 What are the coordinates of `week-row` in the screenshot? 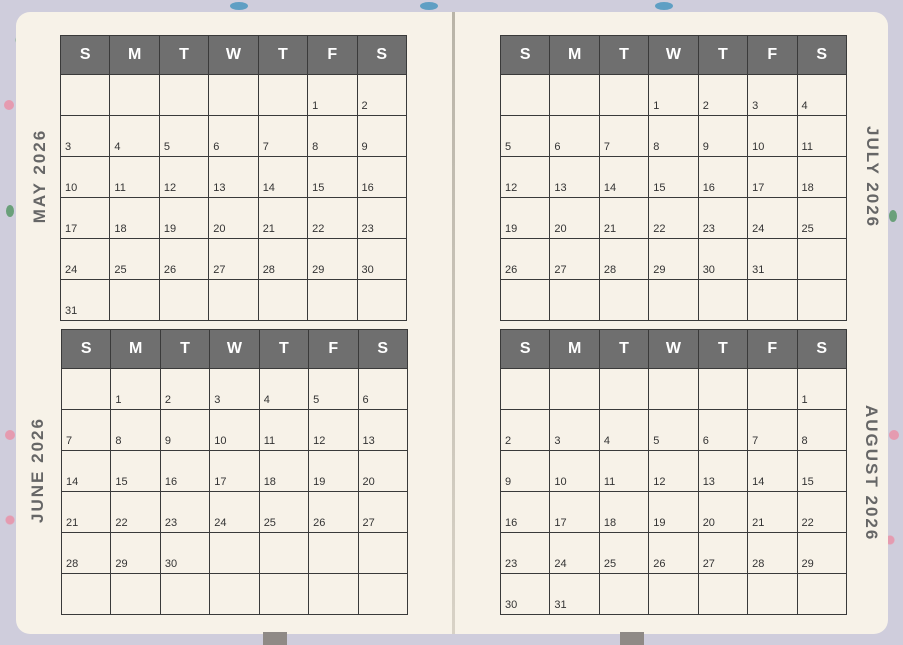 It's located at (234, 594).